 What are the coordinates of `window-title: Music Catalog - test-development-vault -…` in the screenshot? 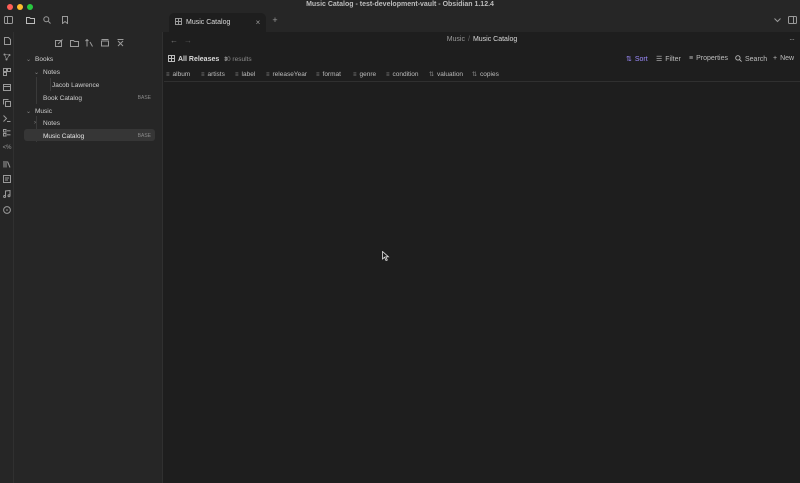 It's located at (400, 4).